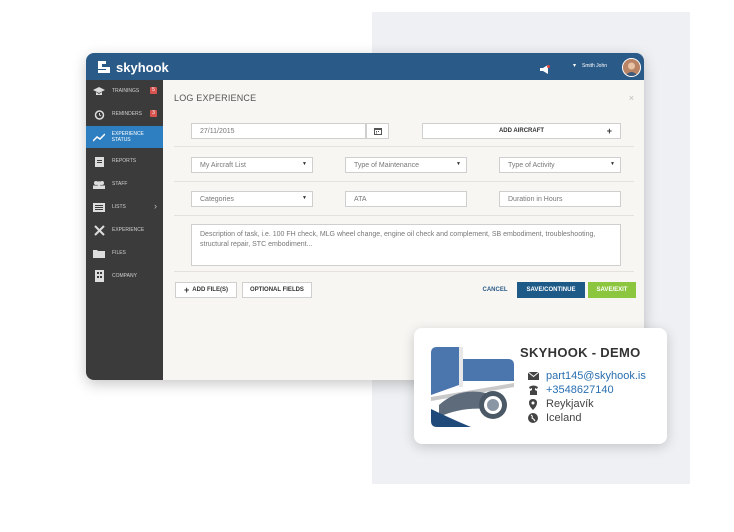 Image resolution: width=734 pixels, height=532 pixels. I want to click on sidebar-item-reminders: Reminders 3, so click(124, 114).